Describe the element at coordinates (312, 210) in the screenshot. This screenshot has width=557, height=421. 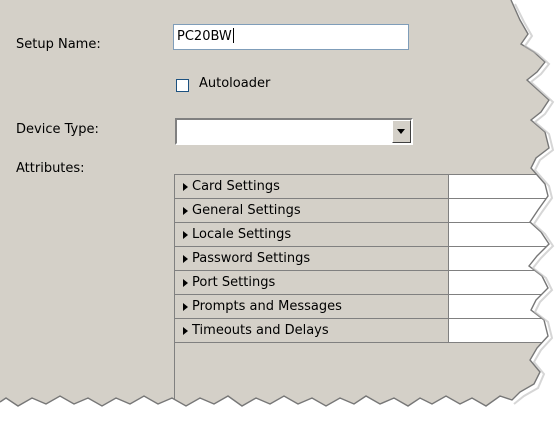
I see `attribute-name-cell: General Settings` at that location.